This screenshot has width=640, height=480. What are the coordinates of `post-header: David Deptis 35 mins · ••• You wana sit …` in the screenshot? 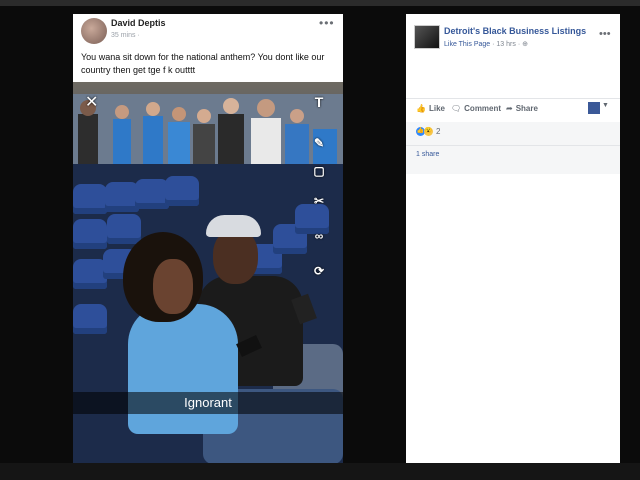 It's located at (208, 48).